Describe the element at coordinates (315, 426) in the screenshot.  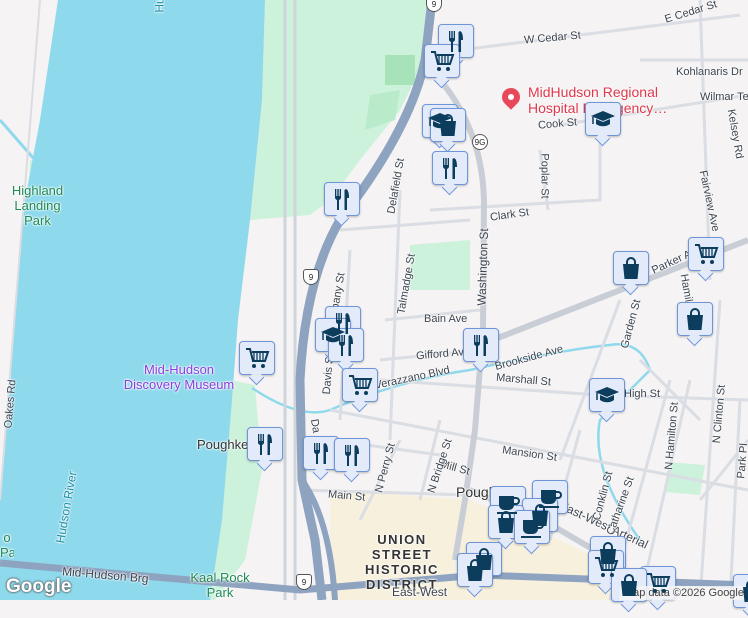
I see `street-dutchess: Da` at that location.